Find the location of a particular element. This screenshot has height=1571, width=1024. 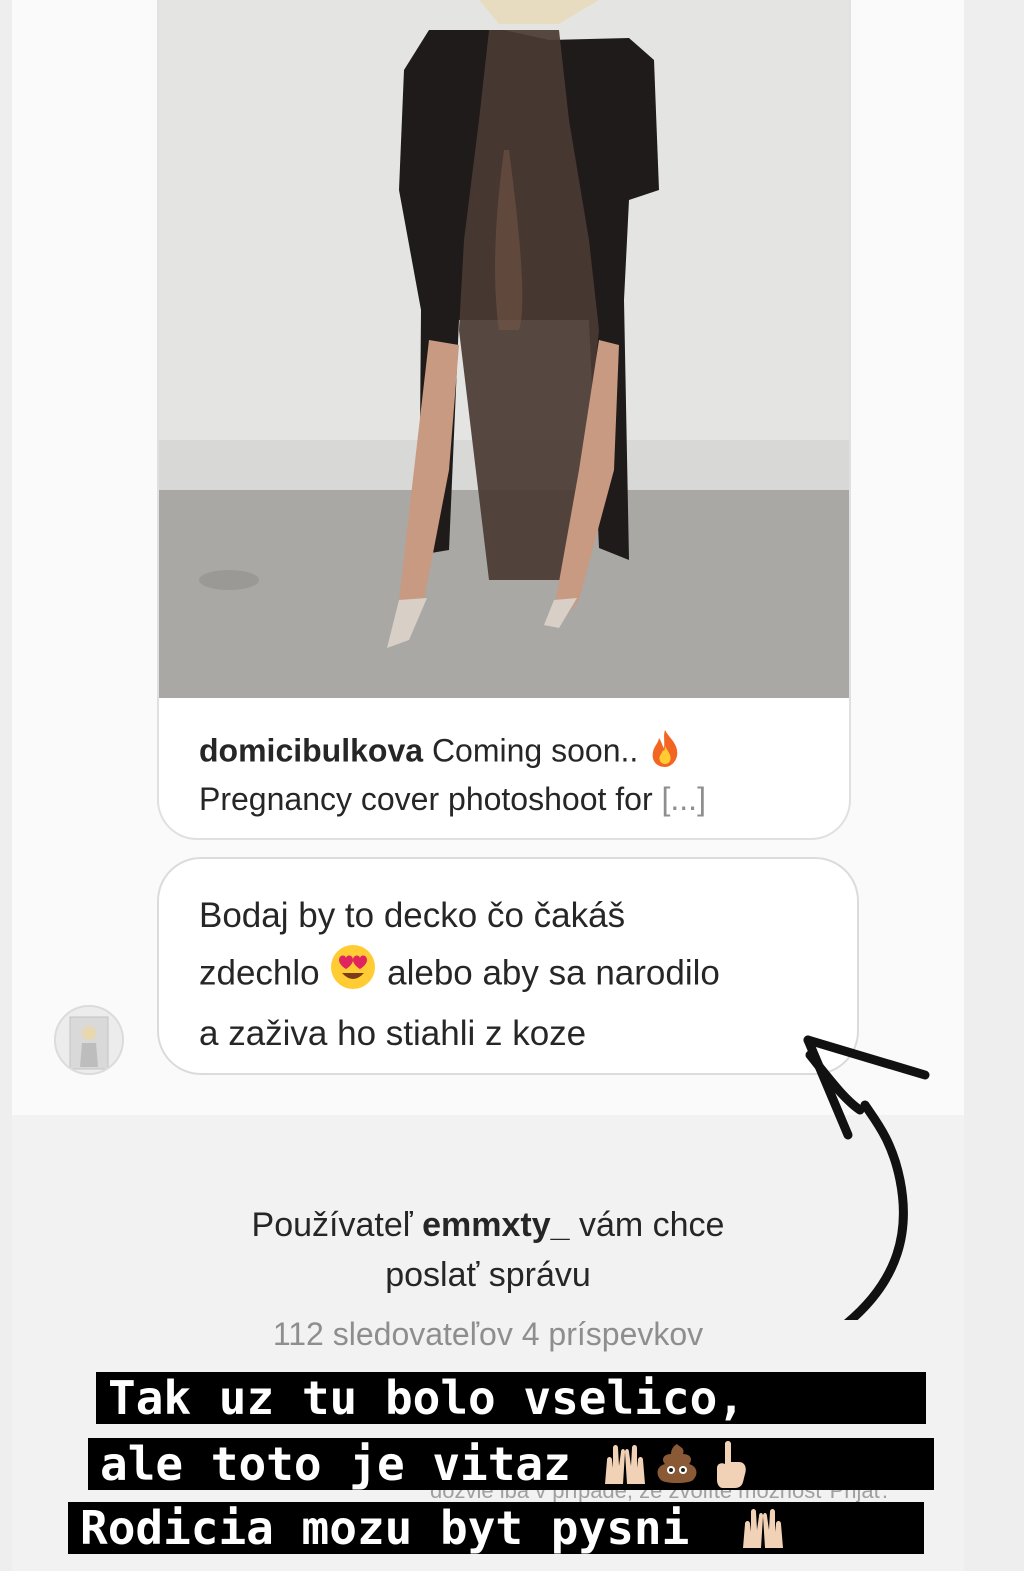

sender-avatar is located at coordinates (89, 1040).